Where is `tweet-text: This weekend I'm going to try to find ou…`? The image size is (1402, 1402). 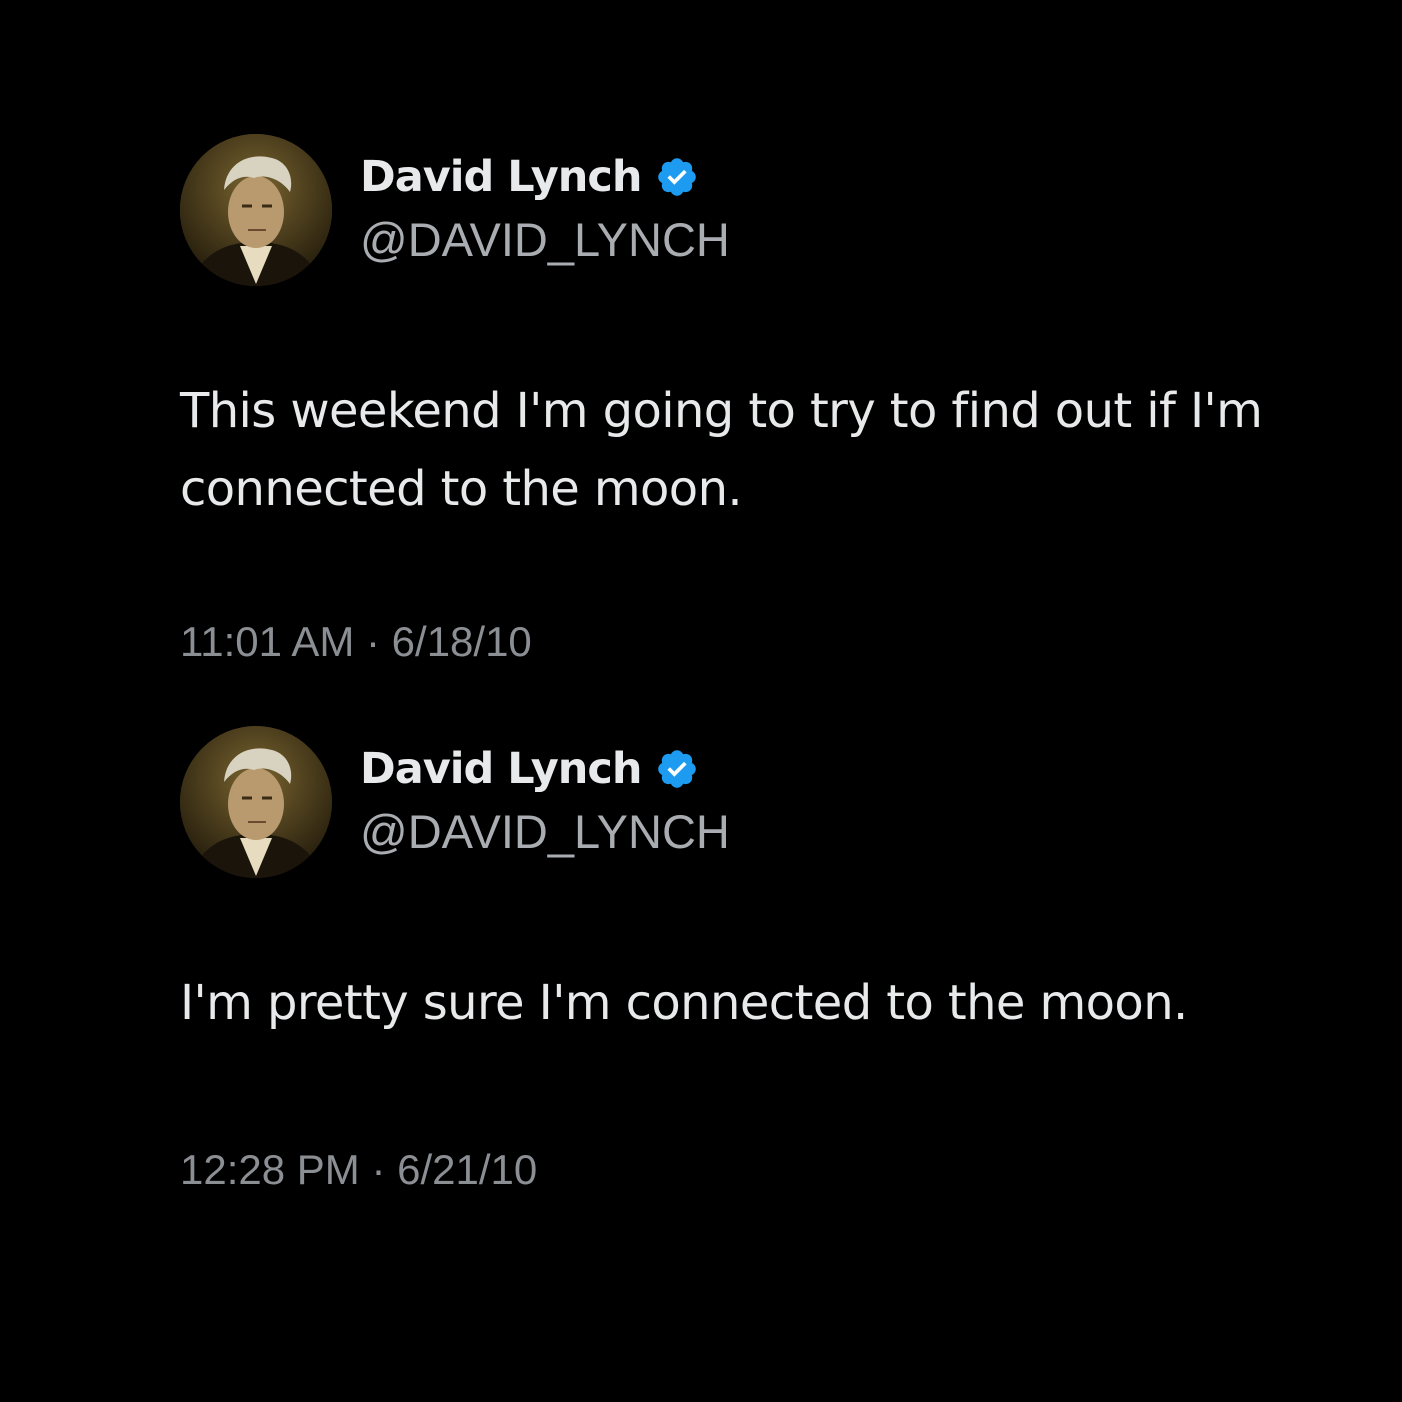
tweet-text: This weekend I'm going to try to find ou… is located at coordinates (721, 450).